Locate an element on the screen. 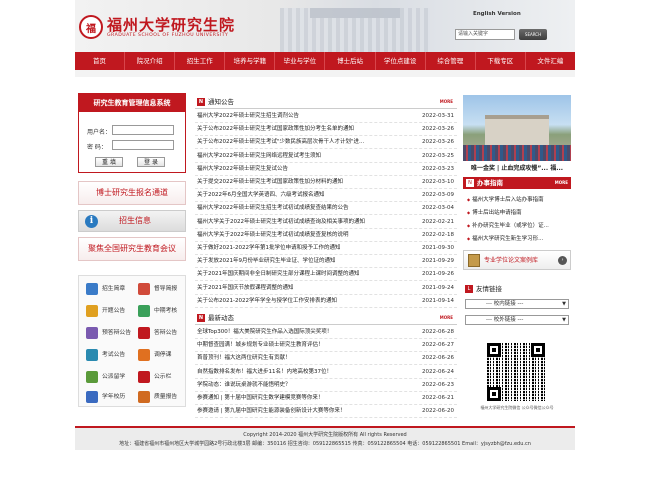 The height and width of the screenshot is (500, 650). notice-title: 关于2021年国庆节放假课程调整的通知 is located at coordinates (303, 288).